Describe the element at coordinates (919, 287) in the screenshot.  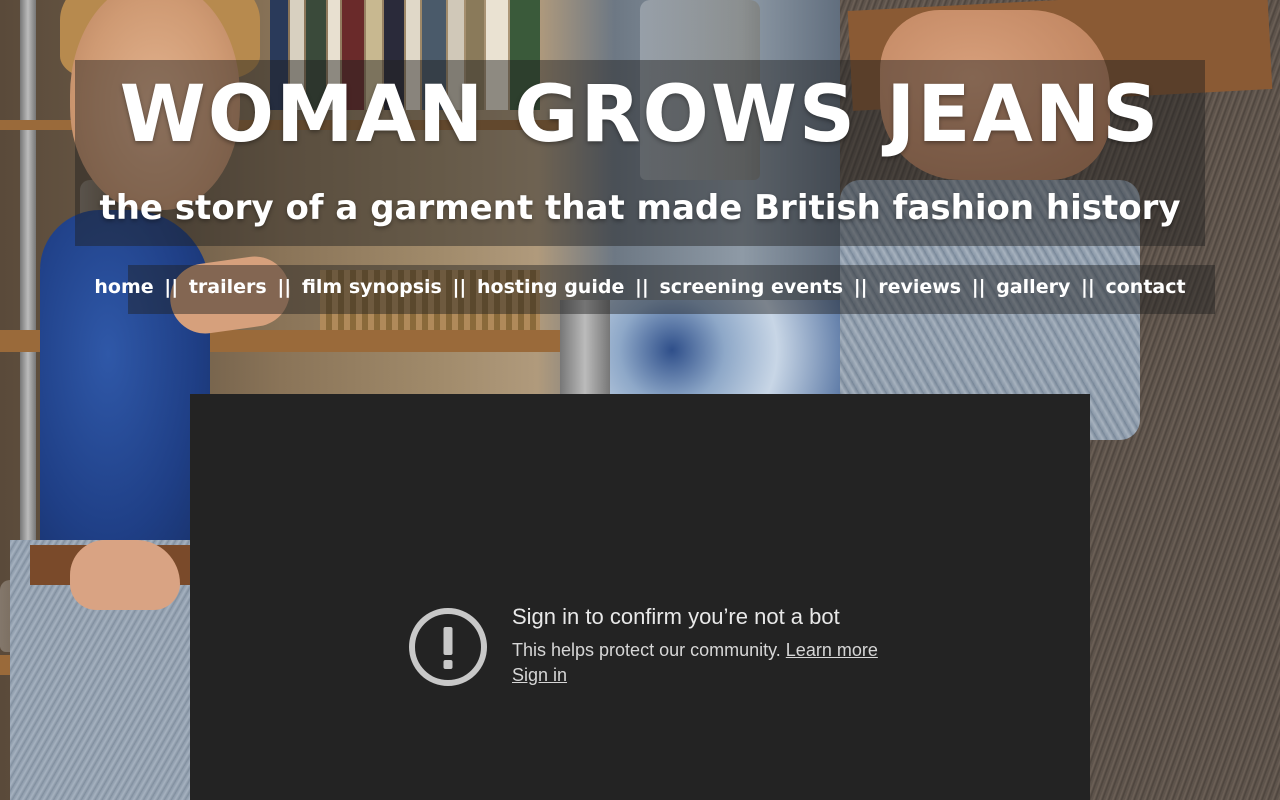
I see `nav-link-reviews: reviews` at that location.